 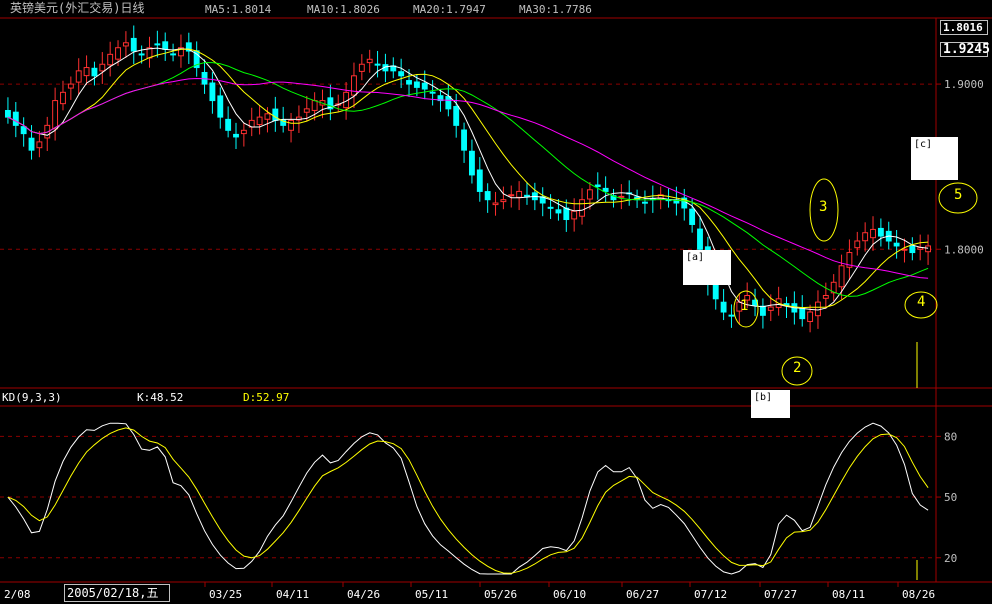 I want to click on chart-title: 英镑美元(外汇交易)日线, so click(x=77, y=8).